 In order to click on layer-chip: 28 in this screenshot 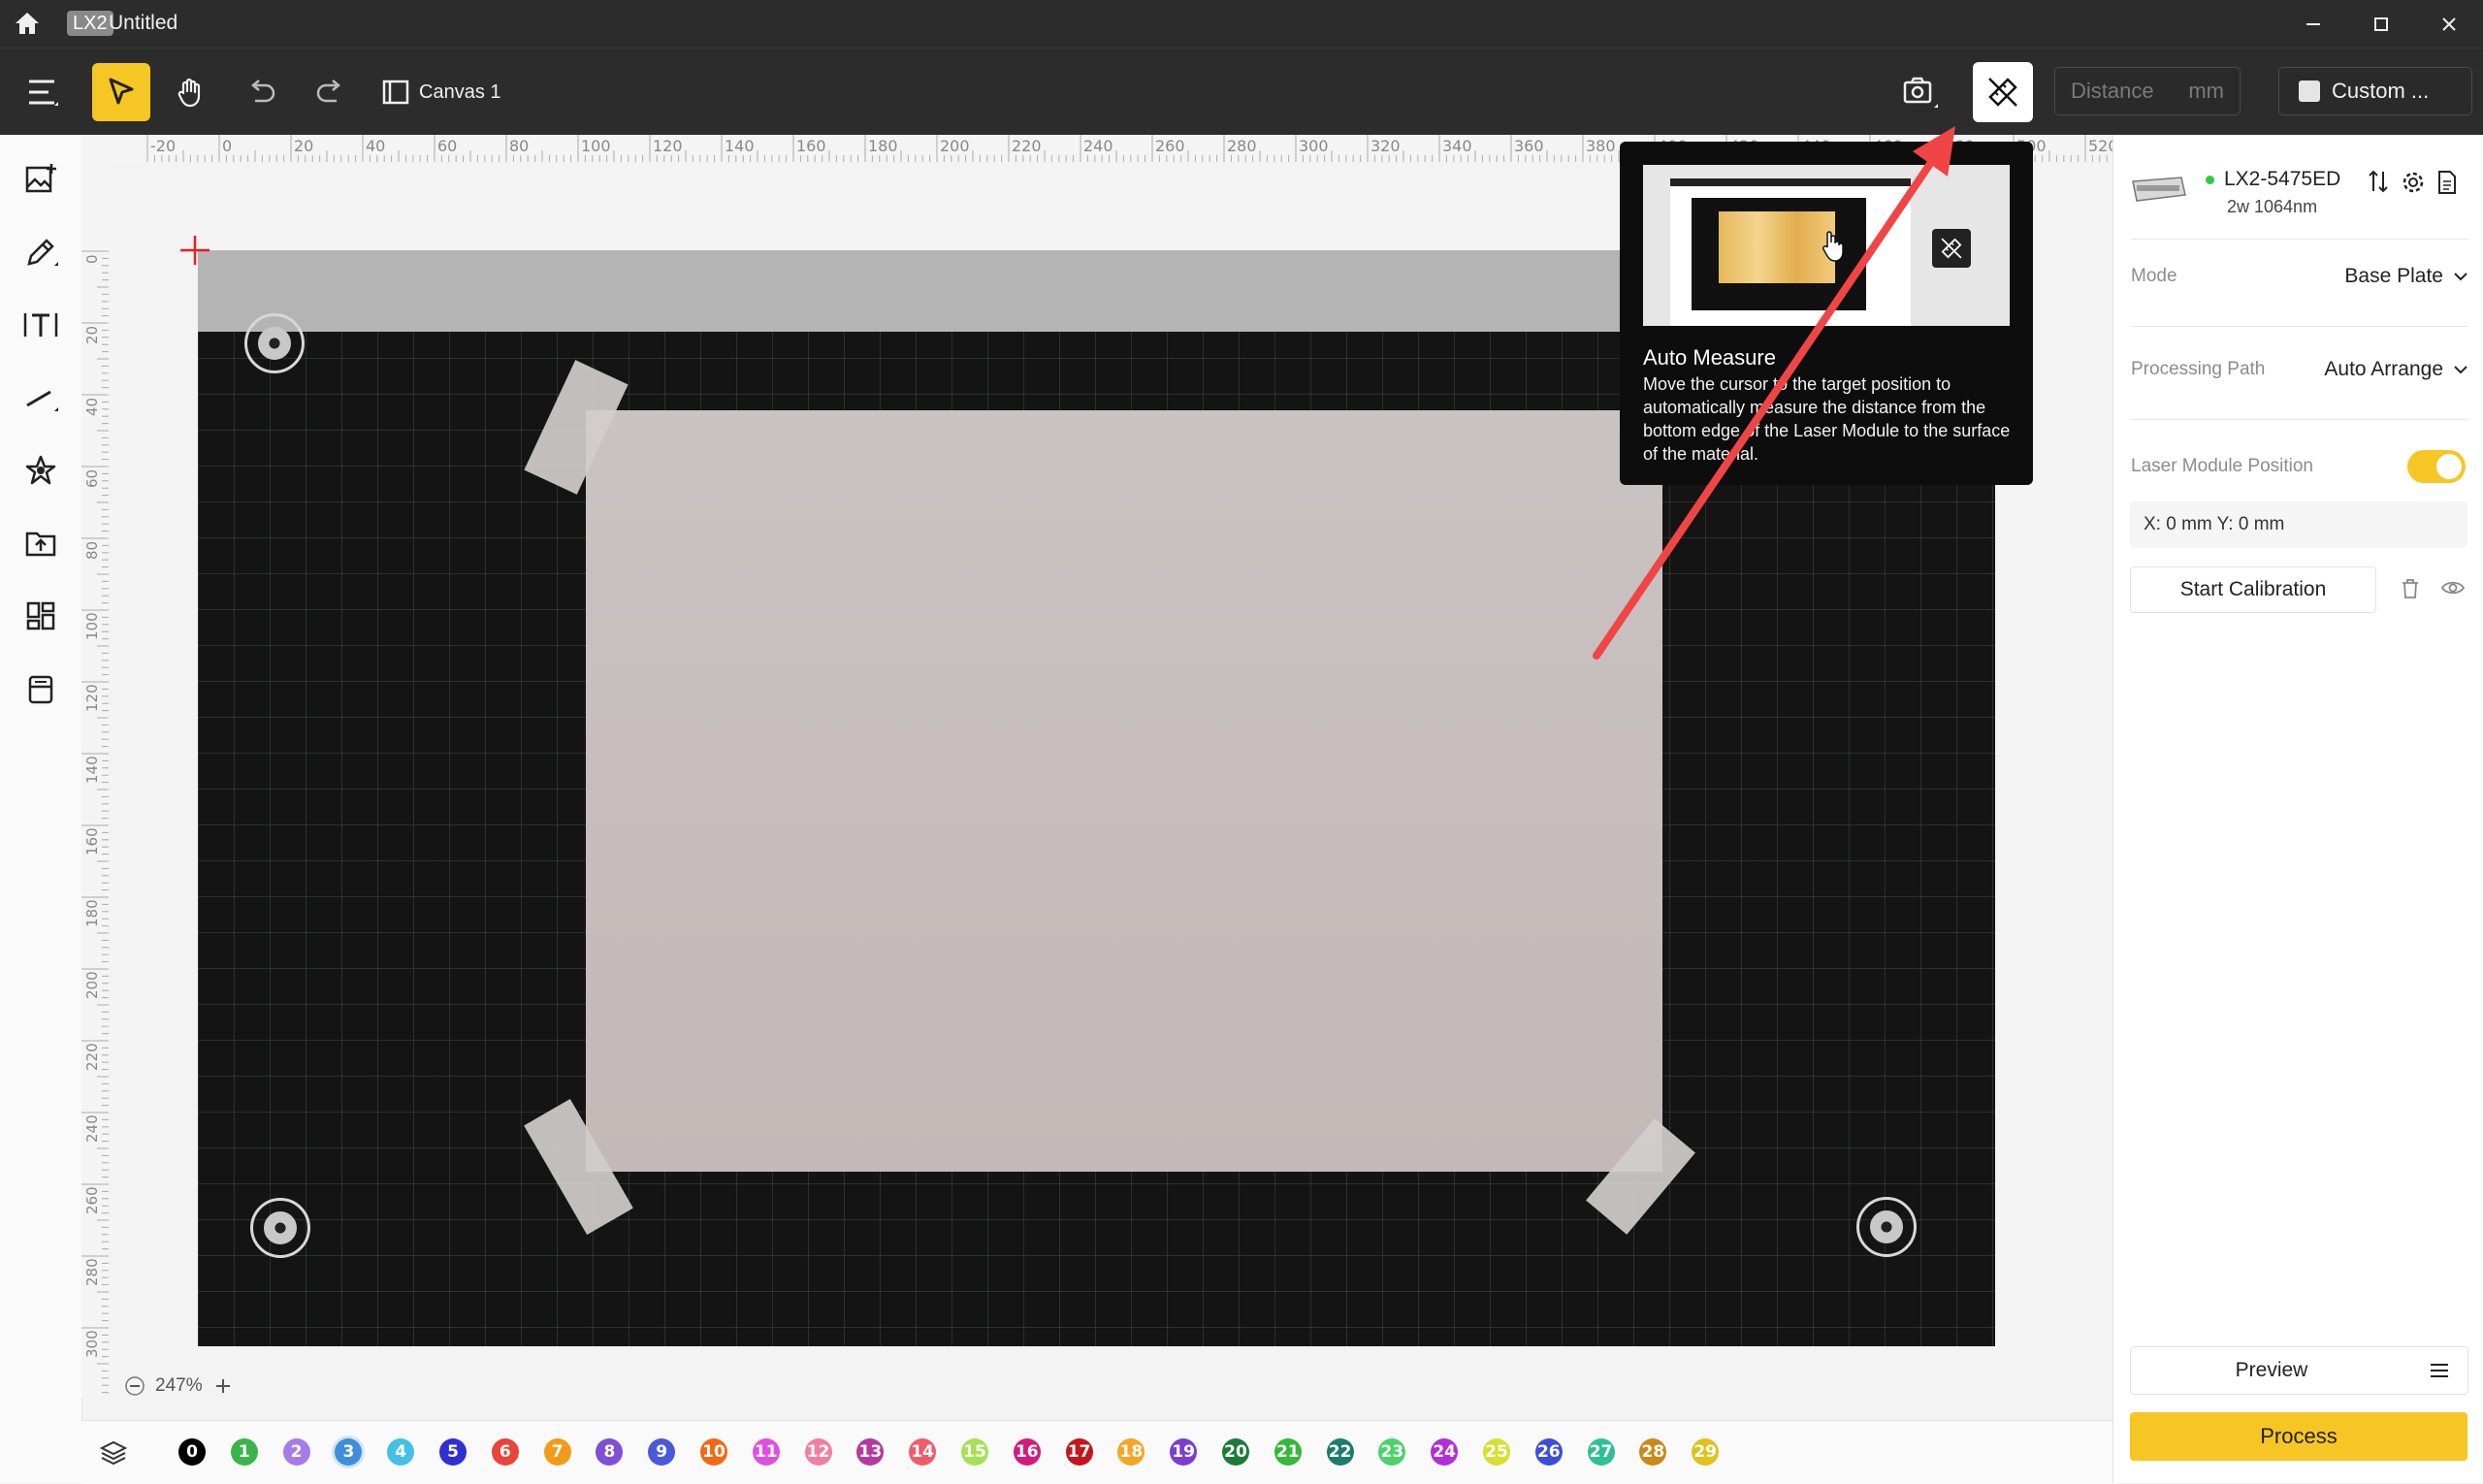, I will do `click(1653, 1452)`.